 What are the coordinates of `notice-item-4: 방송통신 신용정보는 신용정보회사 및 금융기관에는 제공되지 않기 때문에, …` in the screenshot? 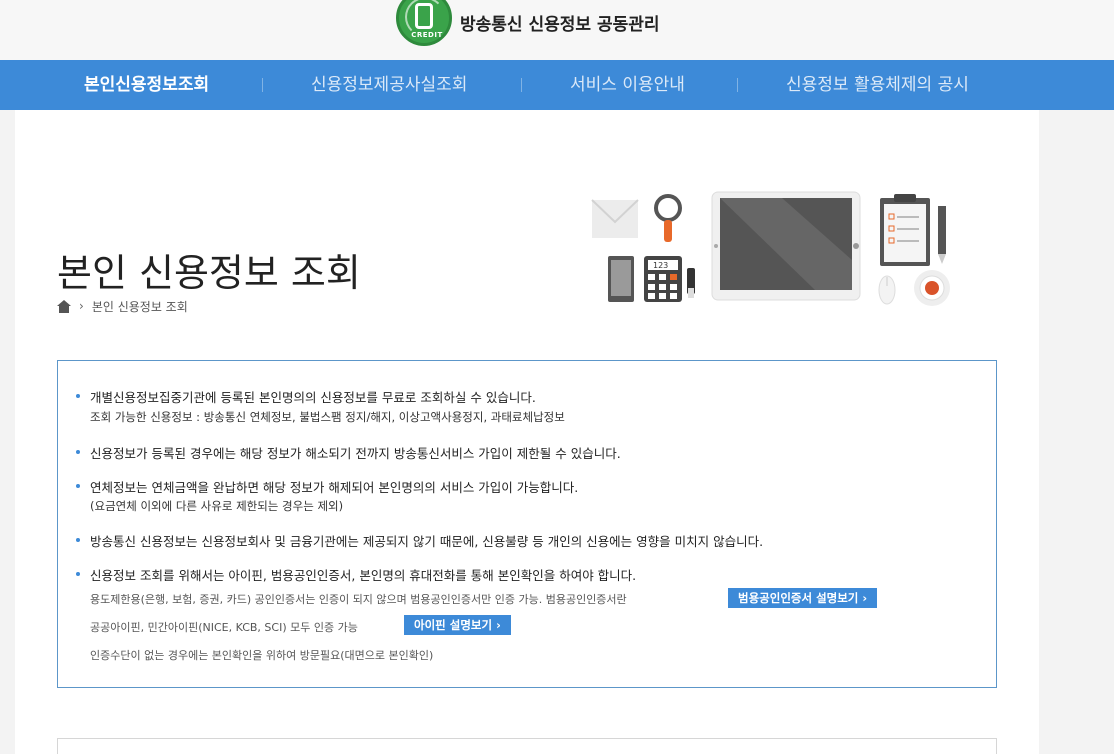 It's located at (419, 540).